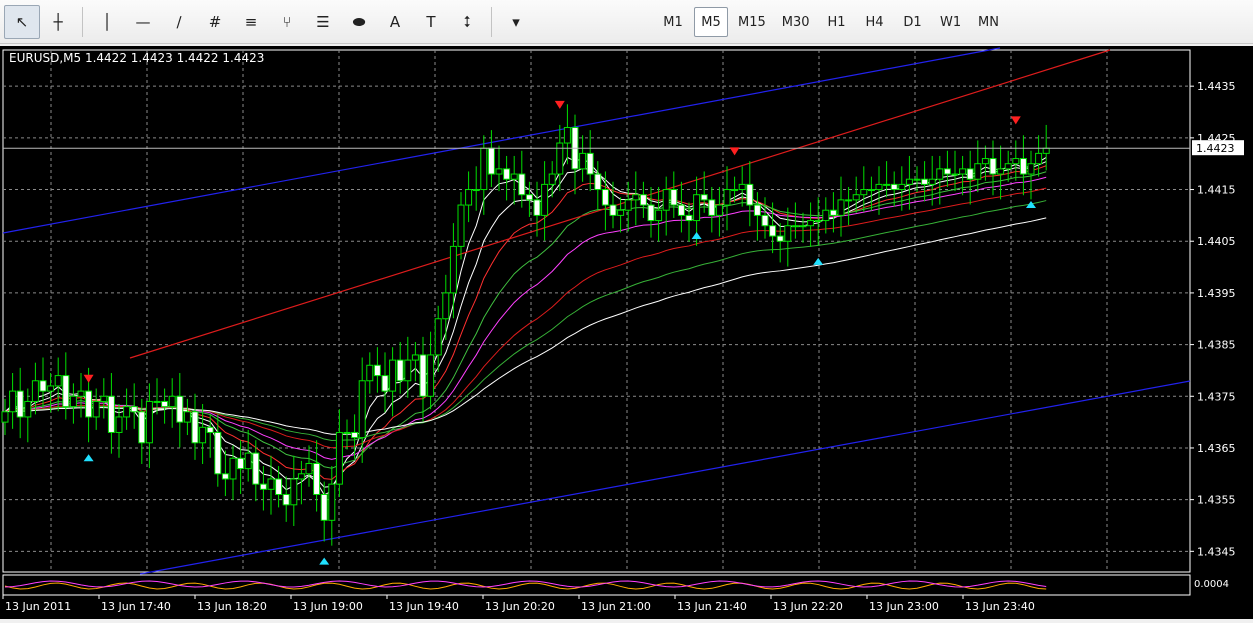 This screenshot has height=623, width=1253. Describe the element at coordinates (467, 22) in the screenshot. I see `arrows-icon: ⭥` at that location.